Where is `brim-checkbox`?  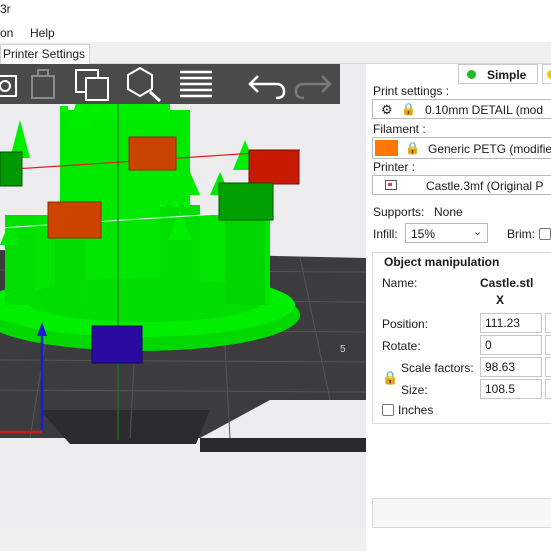
brim-checkbox is located at coordinates (545, 234).